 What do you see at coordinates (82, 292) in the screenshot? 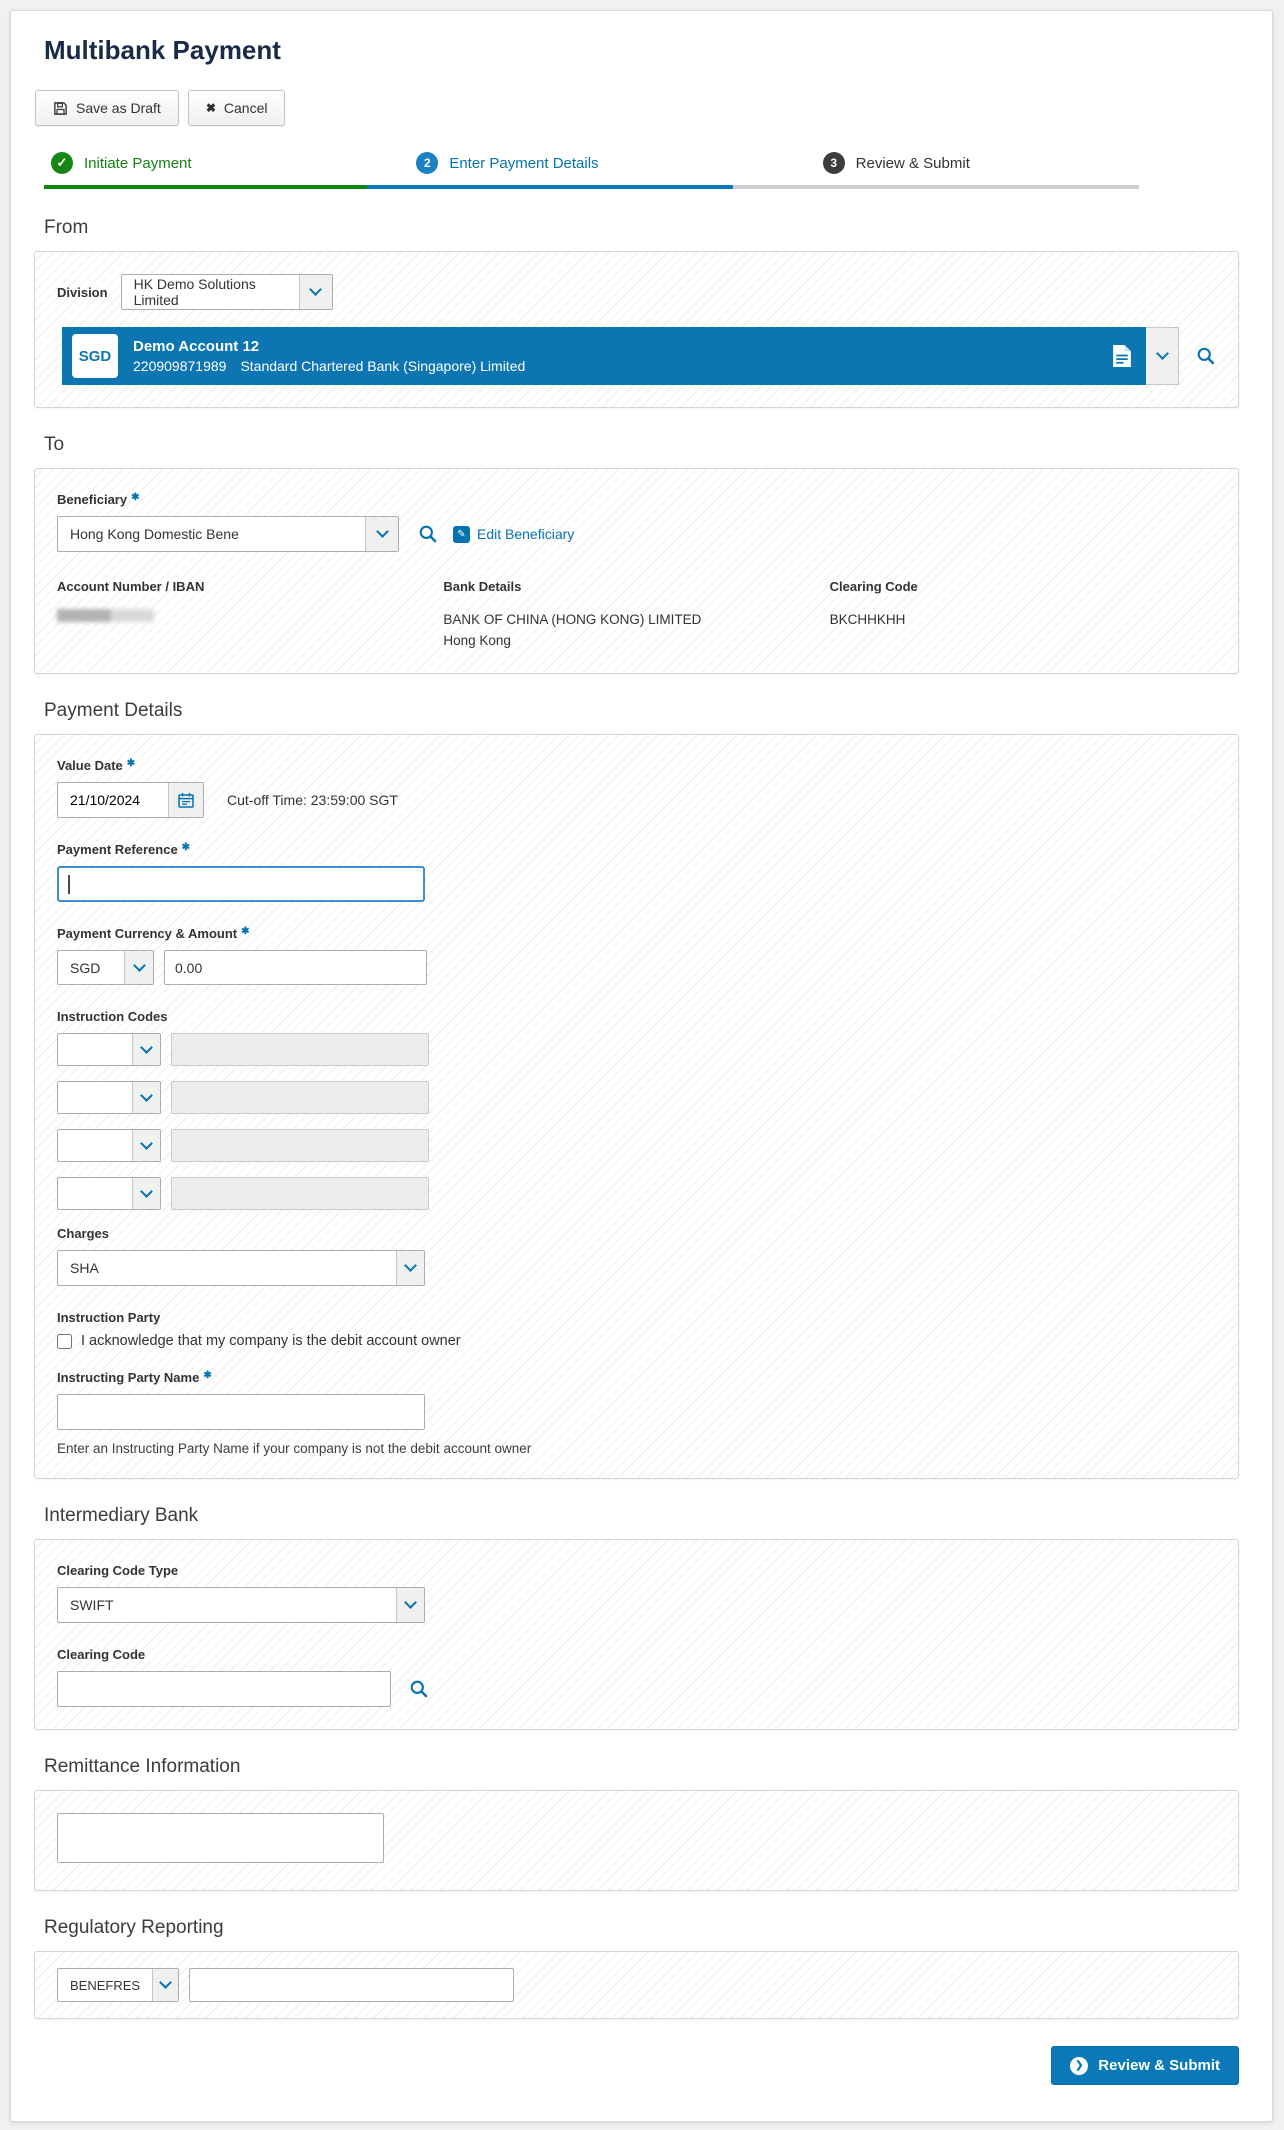
I see `division-label: Division` at bounding box center [82, 292].